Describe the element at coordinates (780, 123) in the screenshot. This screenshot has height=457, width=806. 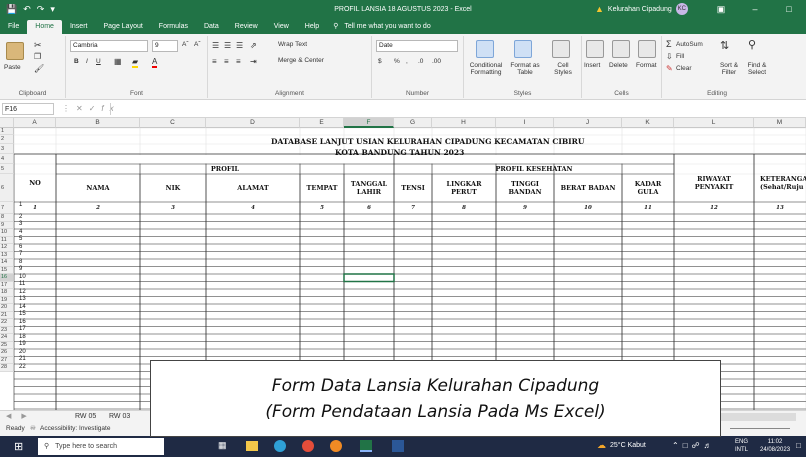
I see `column-header-m: M` at that location.